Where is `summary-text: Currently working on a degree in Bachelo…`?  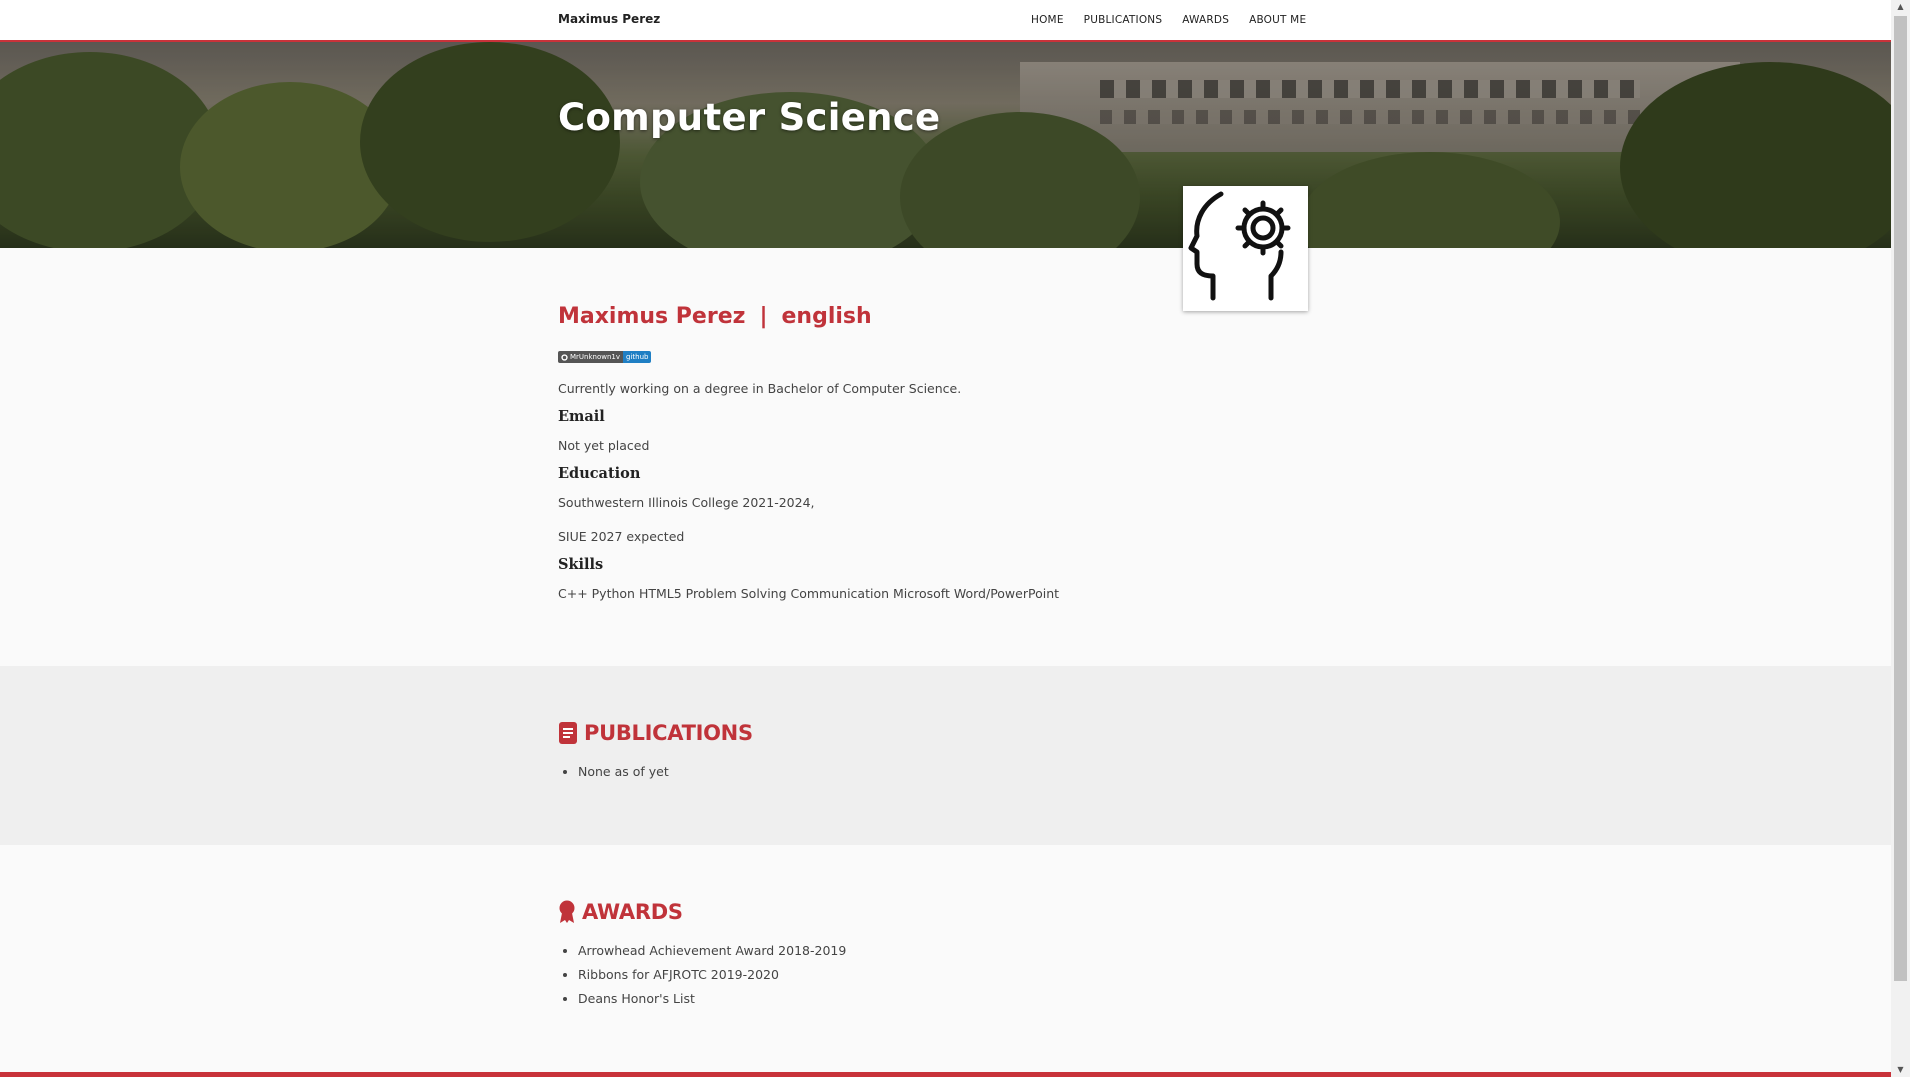
summary-text: Currently working on a degree in Bachelo… is located at coordinates (760, 388).